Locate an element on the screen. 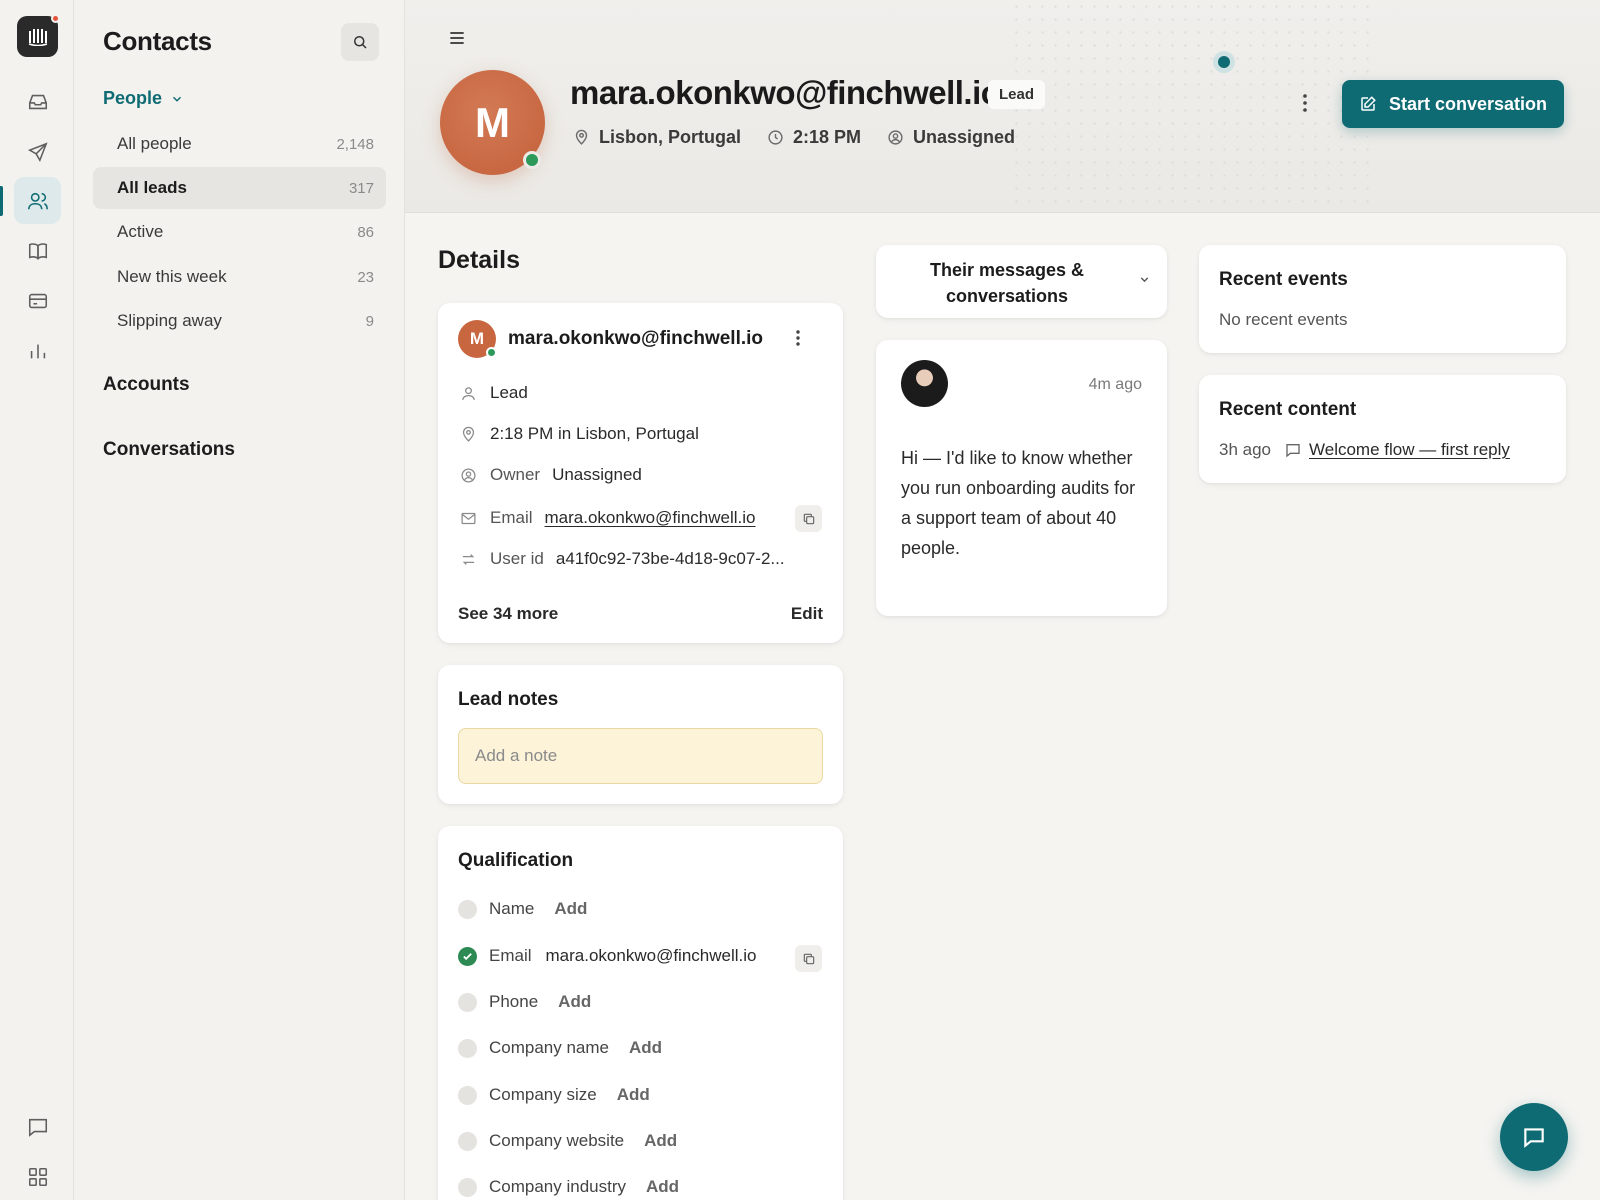 Image resolution: width=1600 pixels, height=1200 pixels. messages-filter-dropdown: Their messages & conversations is located at coordinates (1021, 281).